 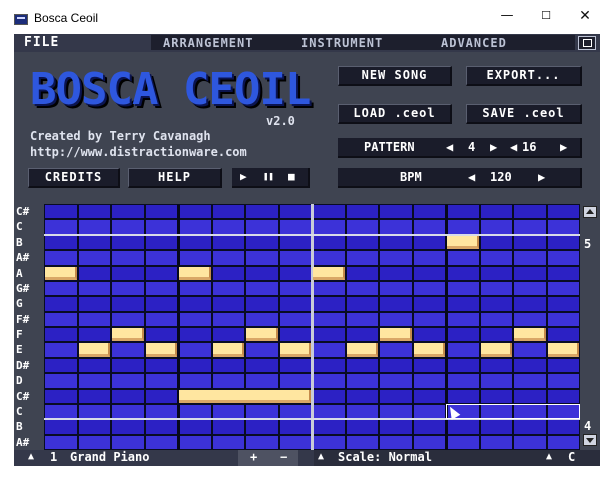 What do you see at coordinates (549, 456) in the screenshot?
I see `key-up-icon: ▲` at bounding box center [549, 456].